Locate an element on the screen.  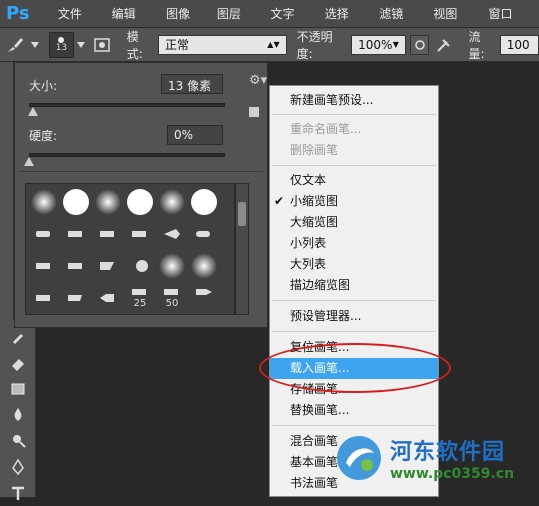
airbrush-icon is located at coordinates (443, 45).